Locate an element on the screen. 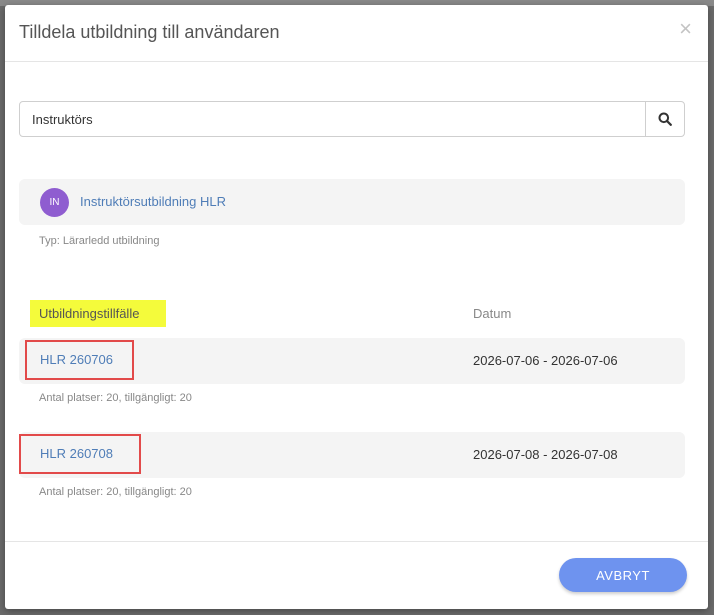 This screenshot has width=714, height=615. column-header-occasion: Utbildningstillfälle is located at coordinates (98, 313).